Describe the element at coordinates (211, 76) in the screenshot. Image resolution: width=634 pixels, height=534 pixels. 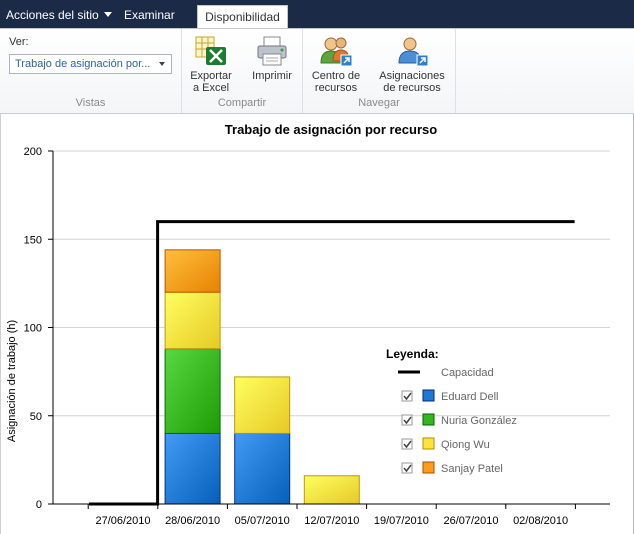
I see `export-label-1: Exportar` at that location.